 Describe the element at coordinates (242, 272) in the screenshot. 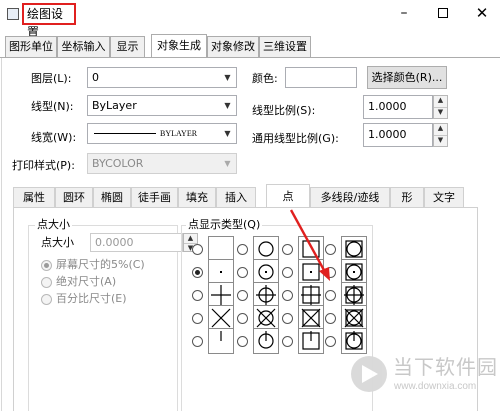

I see `point-type-radio-dot-circle` at that location.